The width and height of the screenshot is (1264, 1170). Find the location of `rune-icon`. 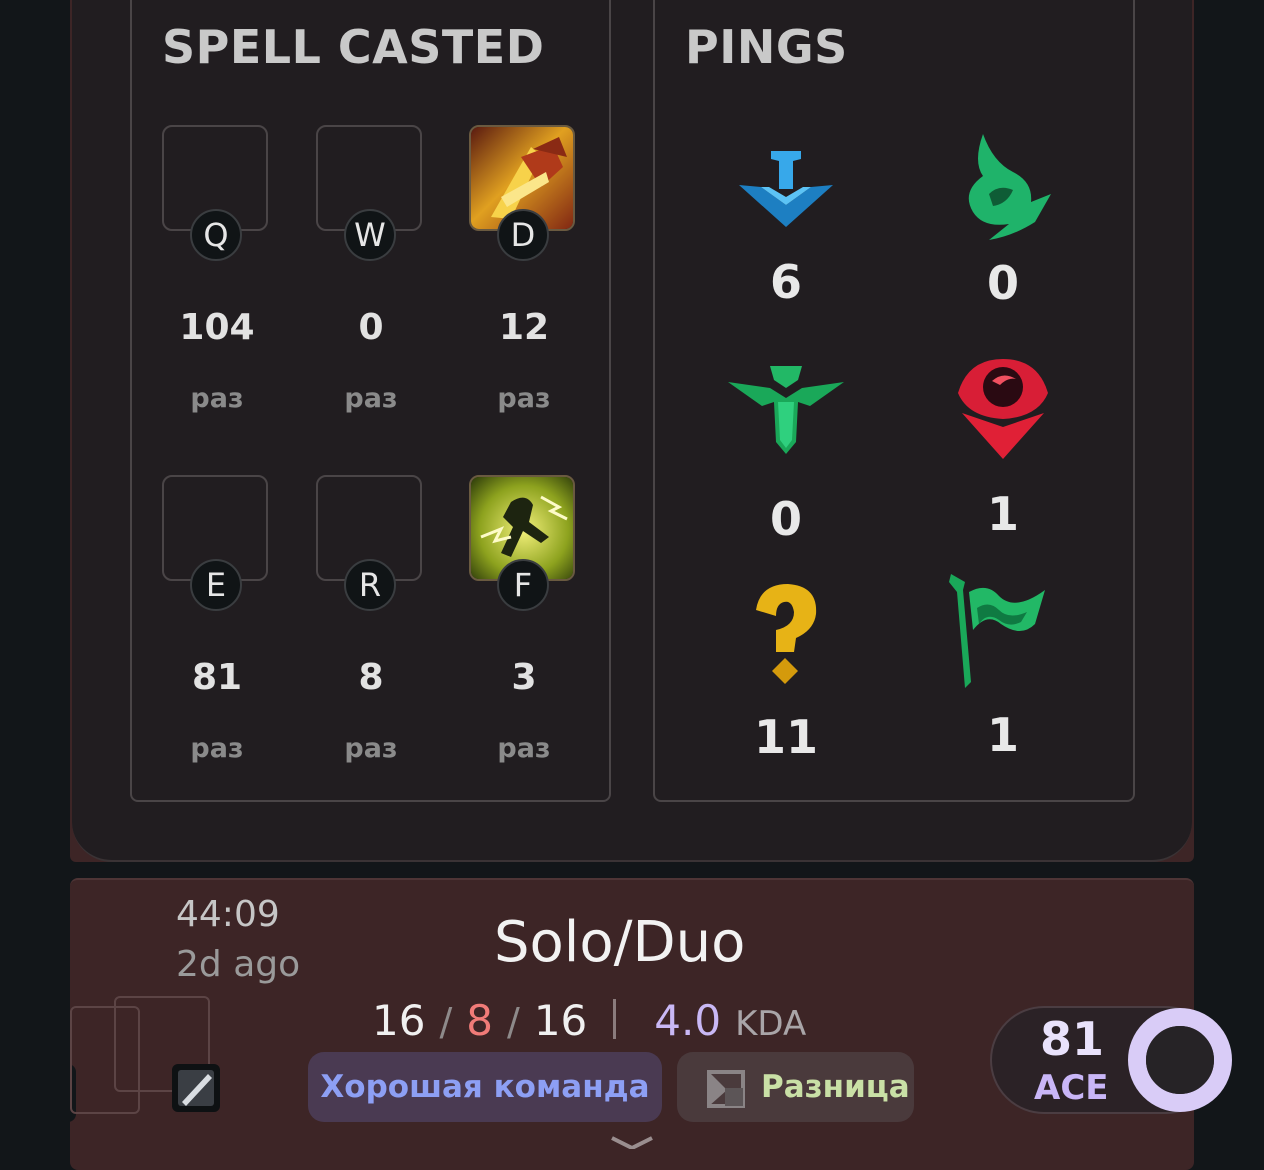

rune-icon is located at coordinates (196, 1090).